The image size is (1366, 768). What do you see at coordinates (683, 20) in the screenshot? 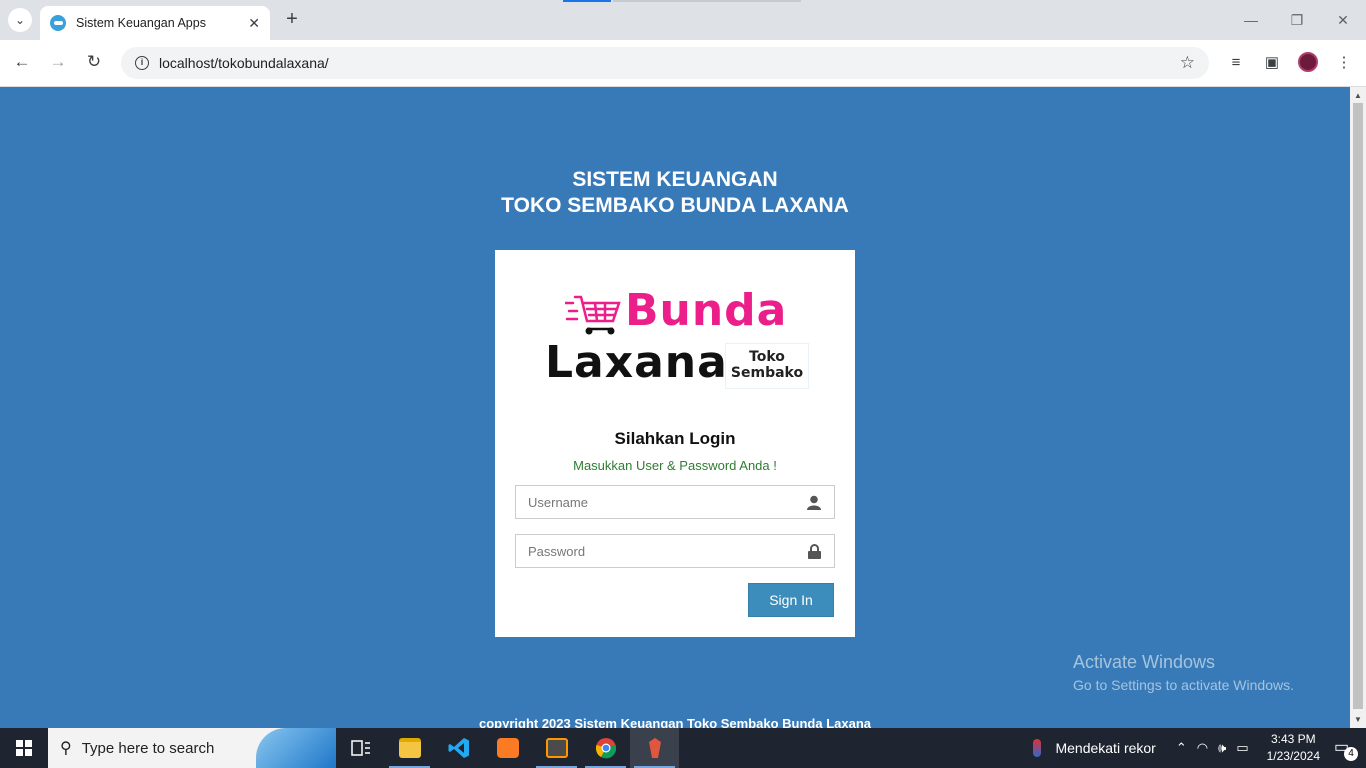
I see `browser-tab-bar: ⌄ Sistem Keuangan Apps ✕ + — ❐ ✕` at bounding box center [683, 20].